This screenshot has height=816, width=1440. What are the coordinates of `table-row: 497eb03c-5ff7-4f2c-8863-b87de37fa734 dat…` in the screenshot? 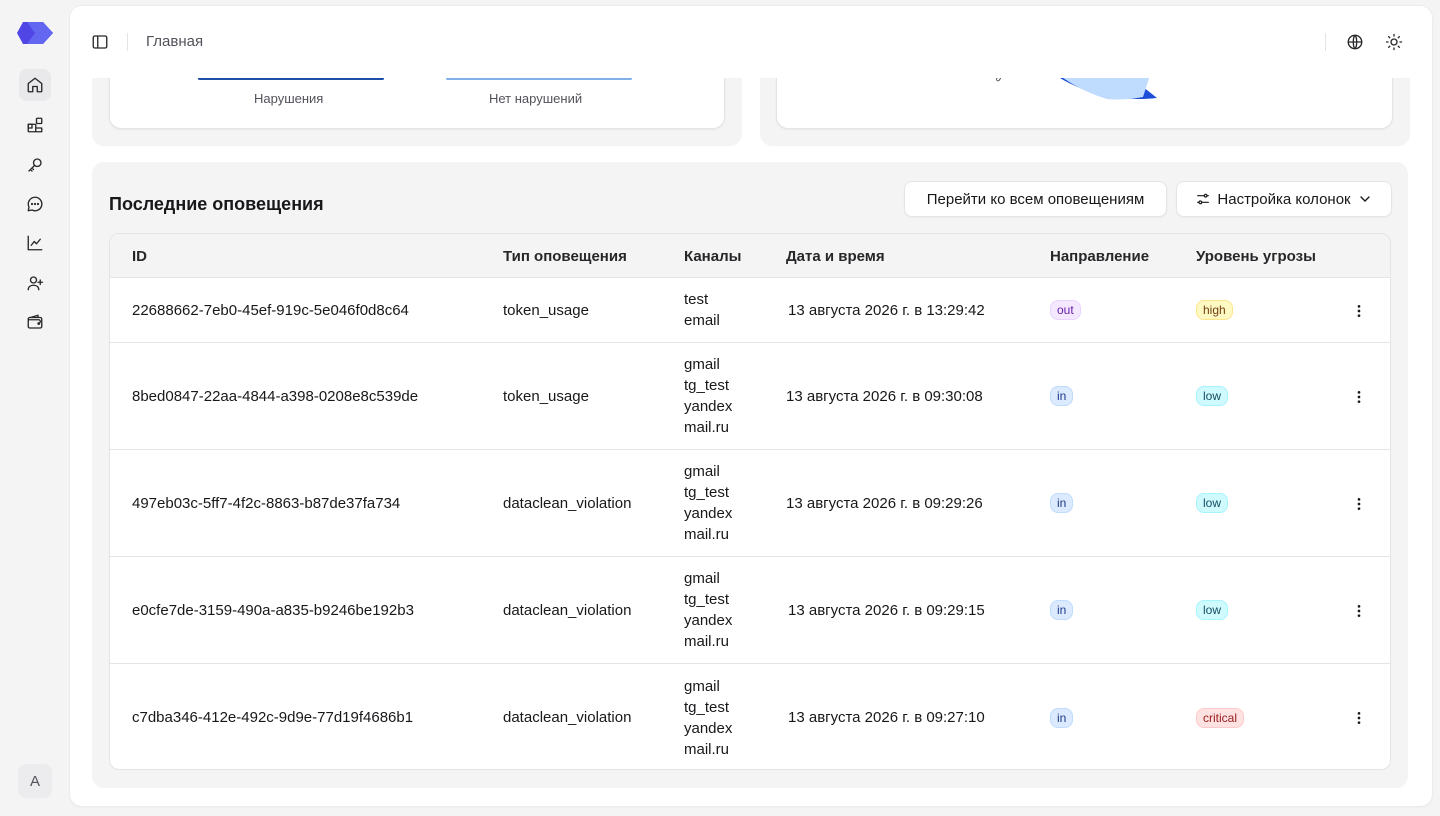 It's located at (750, 503).